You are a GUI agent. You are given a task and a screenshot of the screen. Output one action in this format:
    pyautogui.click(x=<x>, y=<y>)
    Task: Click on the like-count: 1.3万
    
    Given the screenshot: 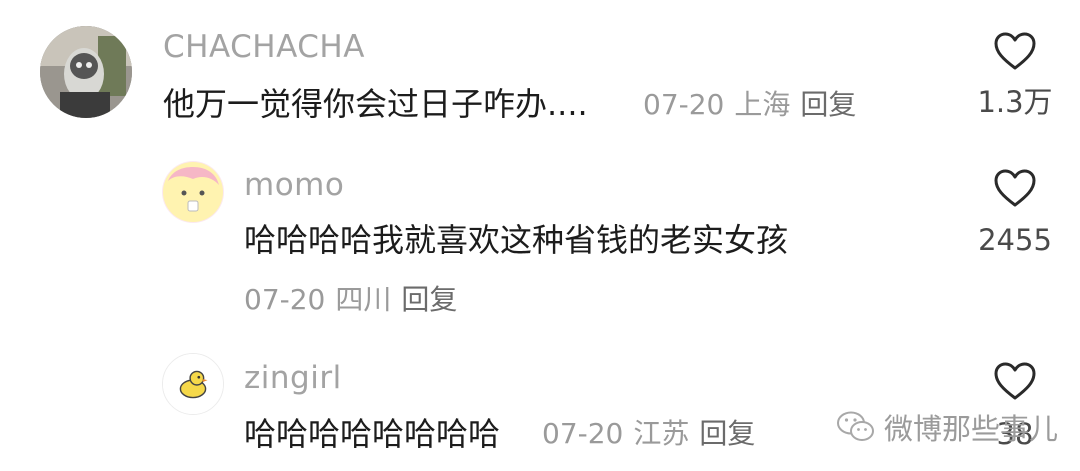 What is the action you would take?
    pyautogui.click(x=1015, y=102)
    